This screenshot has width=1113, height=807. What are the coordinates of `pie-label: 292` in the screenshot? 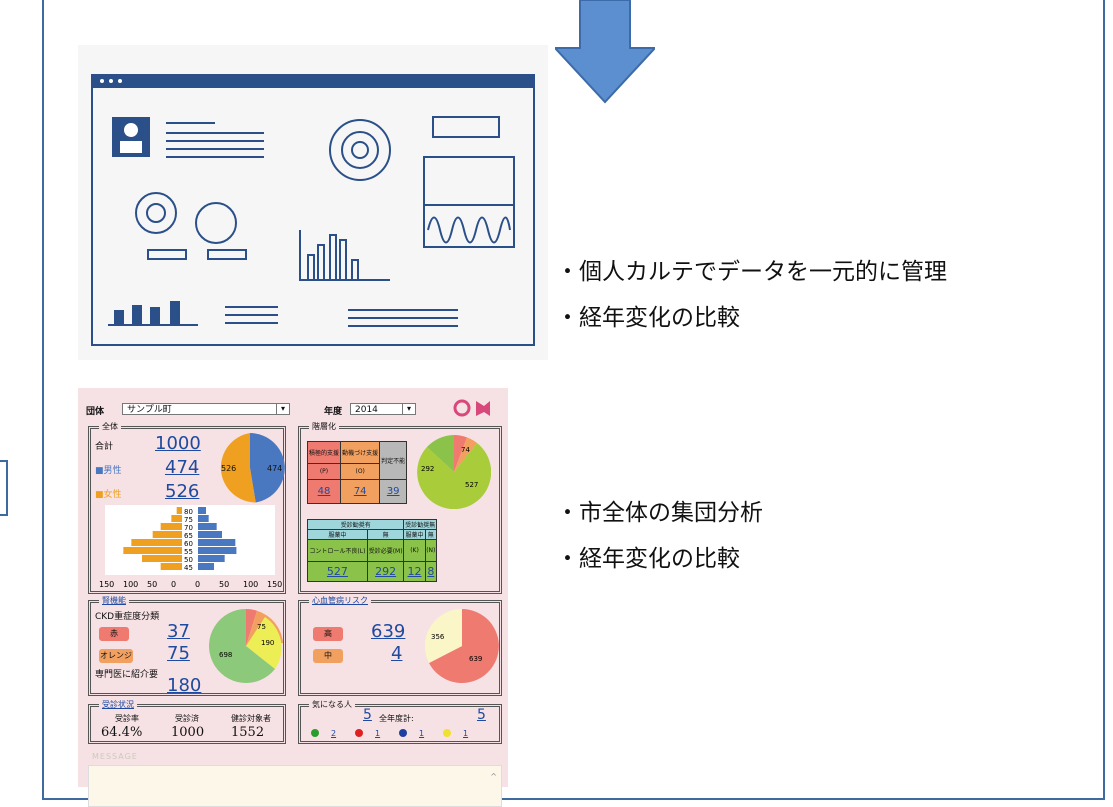 It's located at (427, 469).